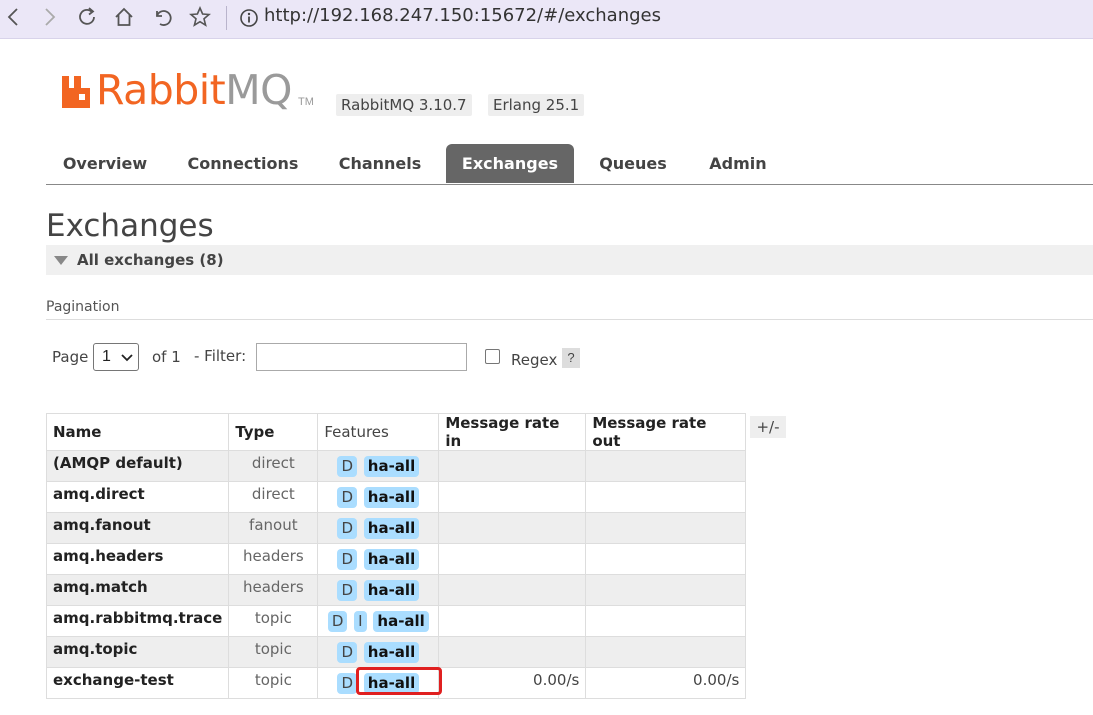 This screenshot has width=1093, height=715. Describe the element at coordinates (462, 15) in the screenshot. I see `address-bar: http://192.168.247.150:15672/#/exchanges` at that location.